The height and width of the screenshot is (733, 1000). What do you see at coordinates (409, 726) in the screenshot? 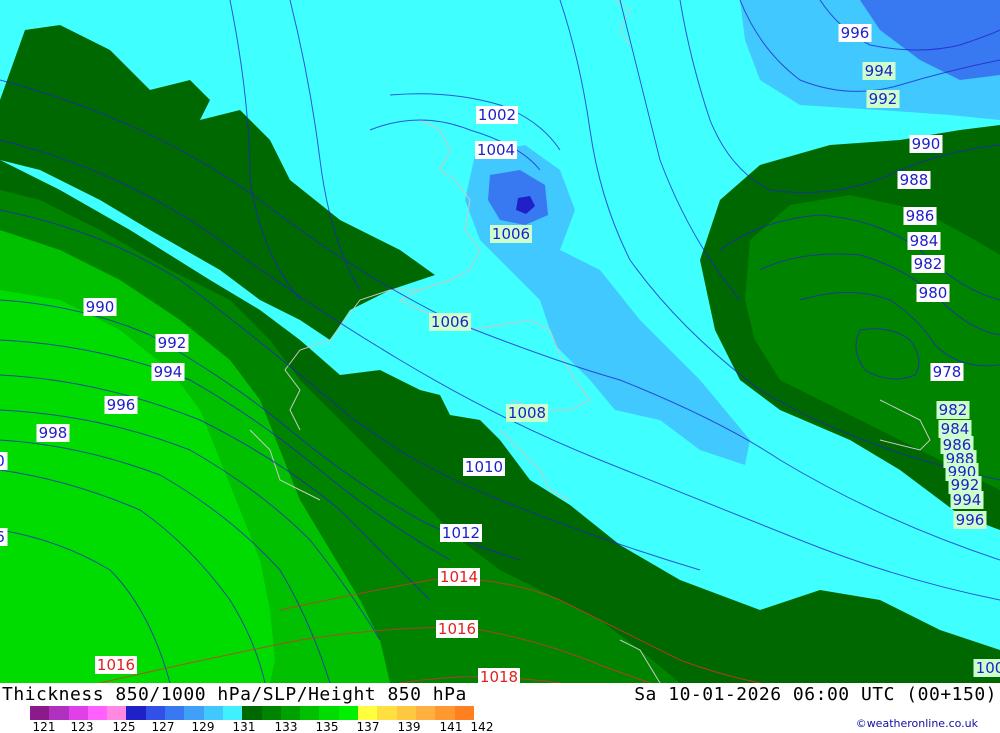
I see `color-scale-tick-label: 139` at bounding box center [409, 726].